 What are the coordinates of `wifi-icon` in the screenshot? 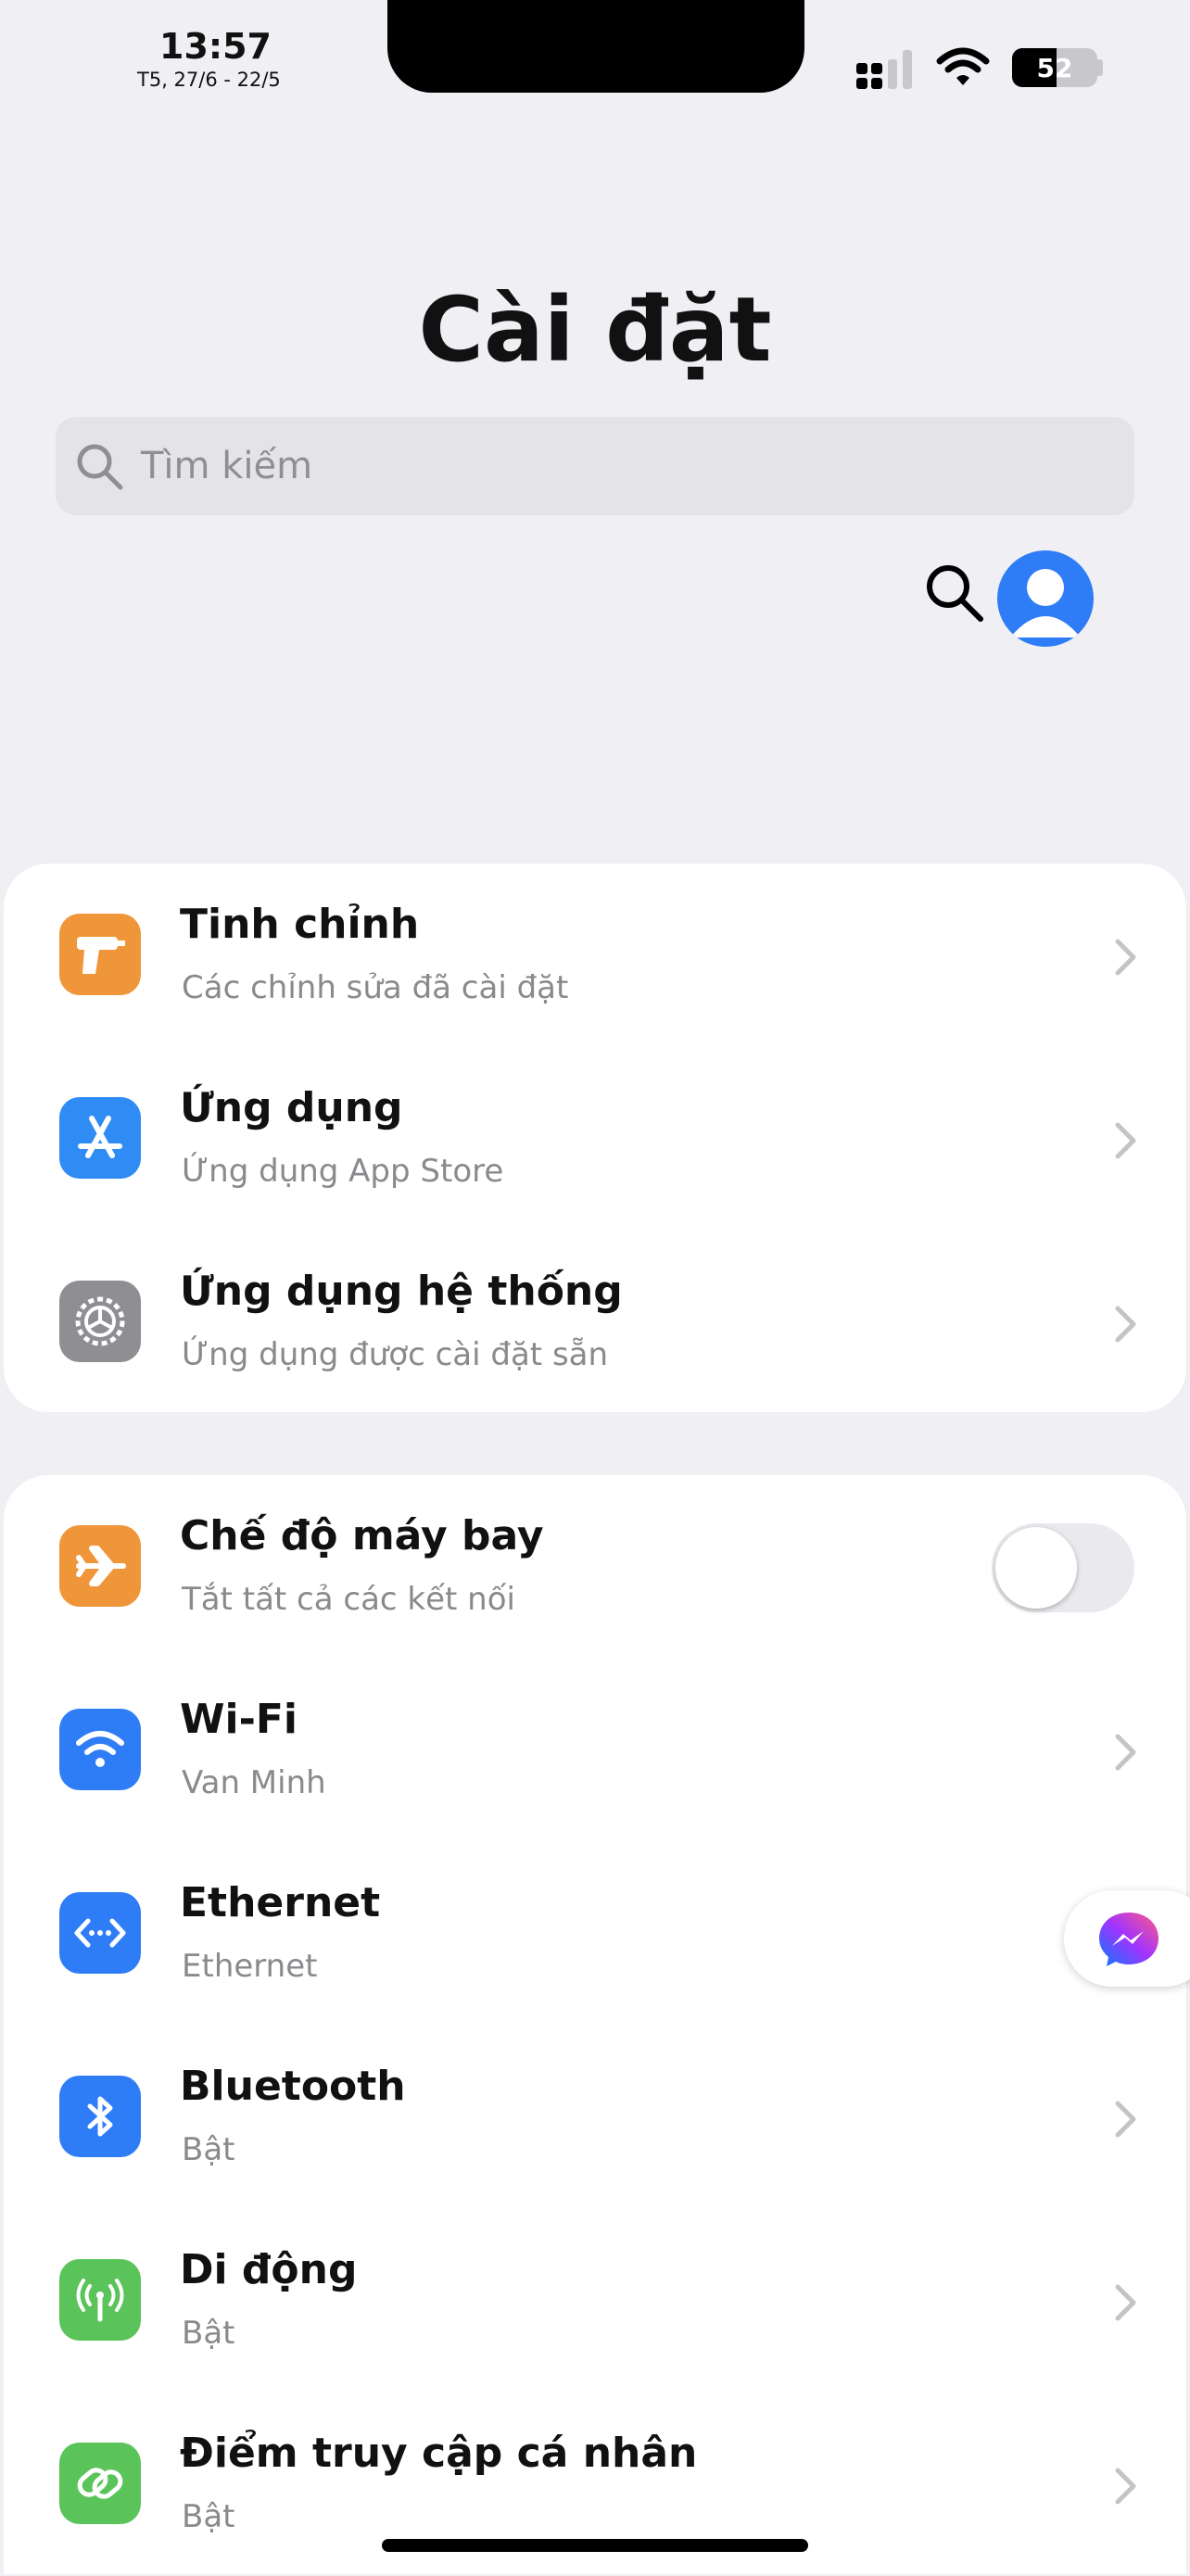 It's located at (100, 1750).